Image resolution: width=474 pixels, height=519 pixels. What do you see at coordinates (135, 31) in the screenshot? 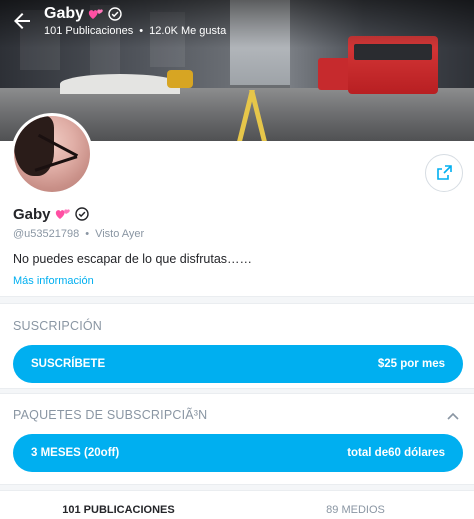
I see `header-stats: 101 Publicaciones • 12.0K Me gusta` at bounding box center [135, 31].